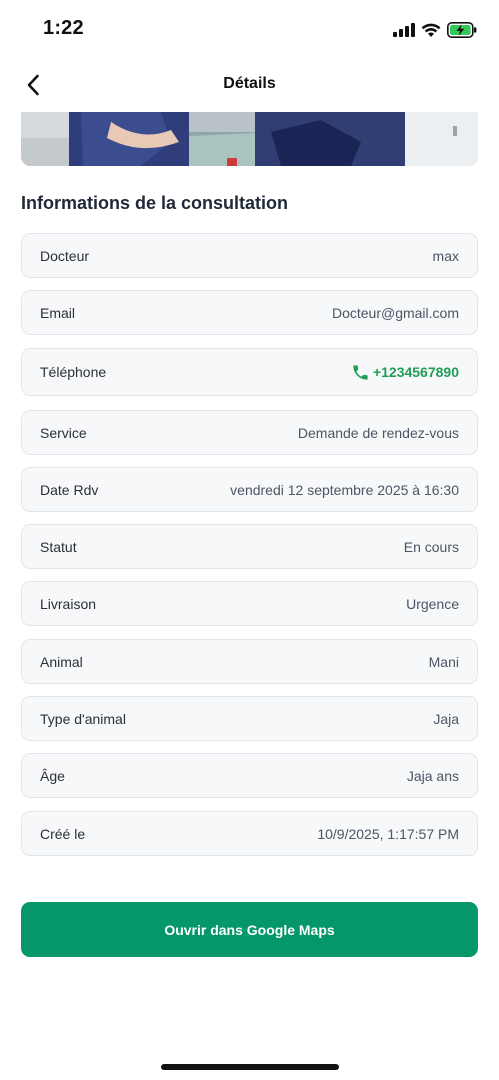 This screenshot has height=1080, width=499. Describe the element at coordinates (249, 718) in the screenshot. I see `info-row-type-animal: Type d'animal Jaja` at that location.